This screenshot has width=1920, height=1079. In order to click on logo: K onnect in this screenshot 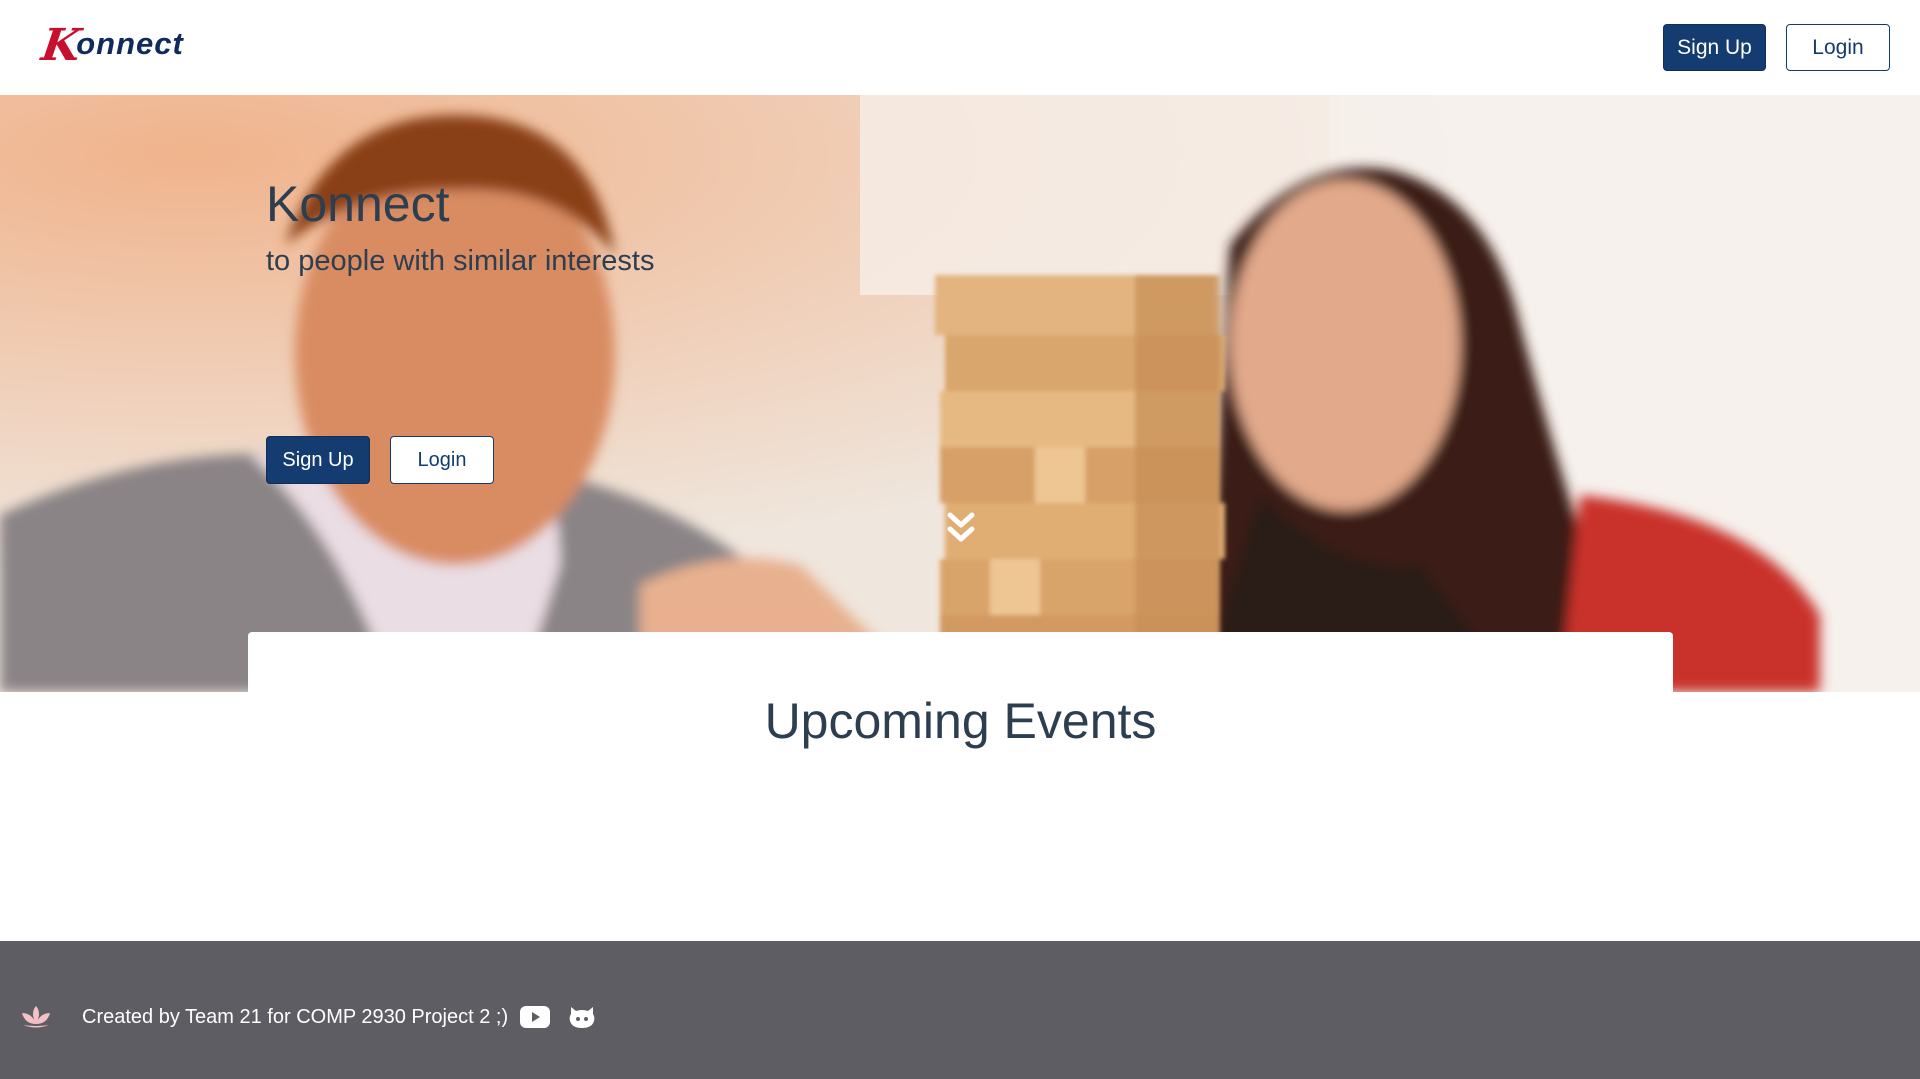, I will do `click(111, 45)`.